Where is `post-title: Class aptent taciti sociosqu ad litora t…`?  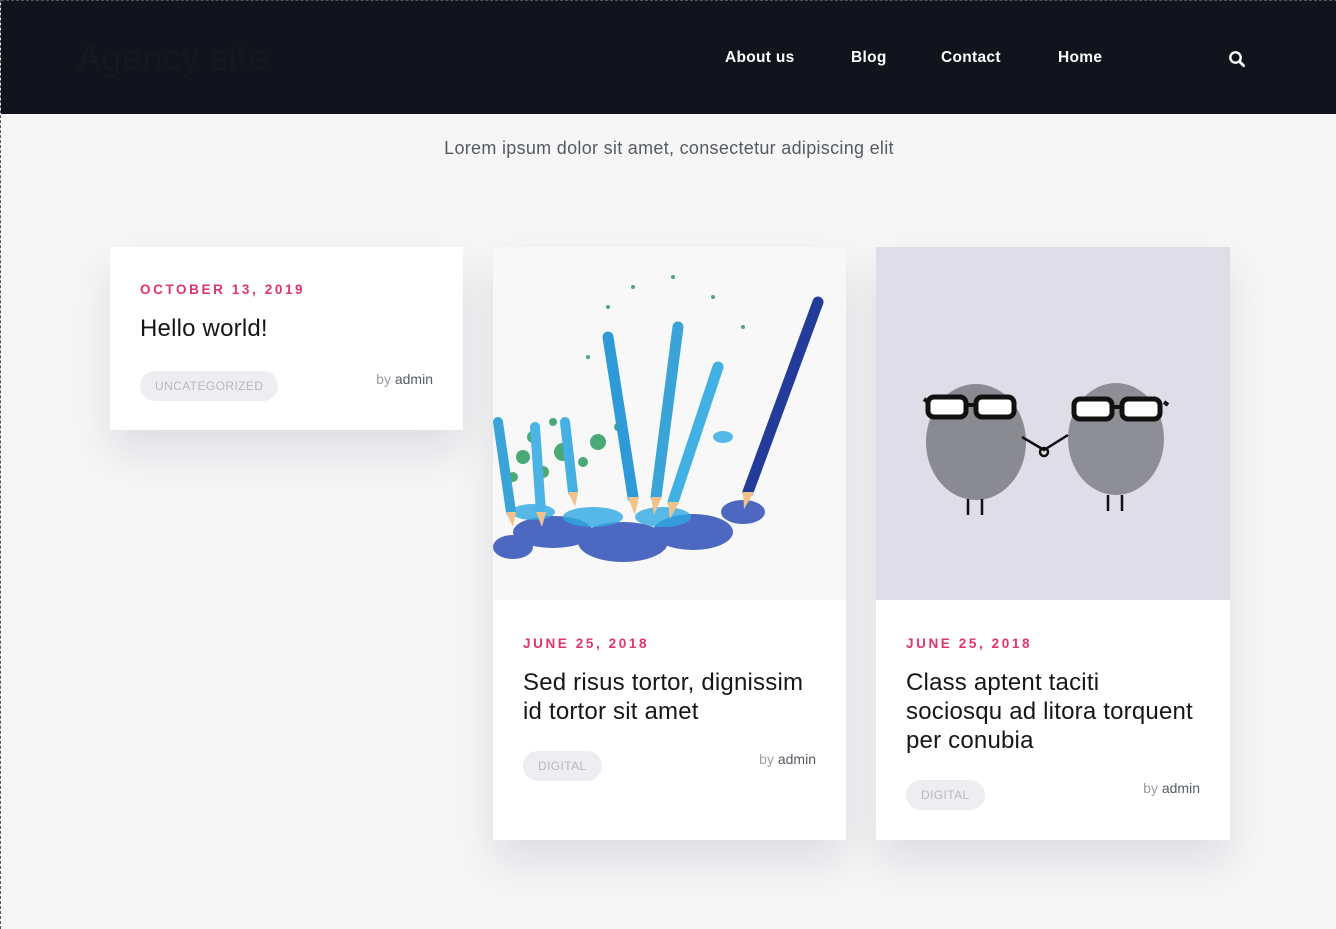
post-title: Class aptent taciti sociosqu ad litora t… is located at coordinates (1053, 711).